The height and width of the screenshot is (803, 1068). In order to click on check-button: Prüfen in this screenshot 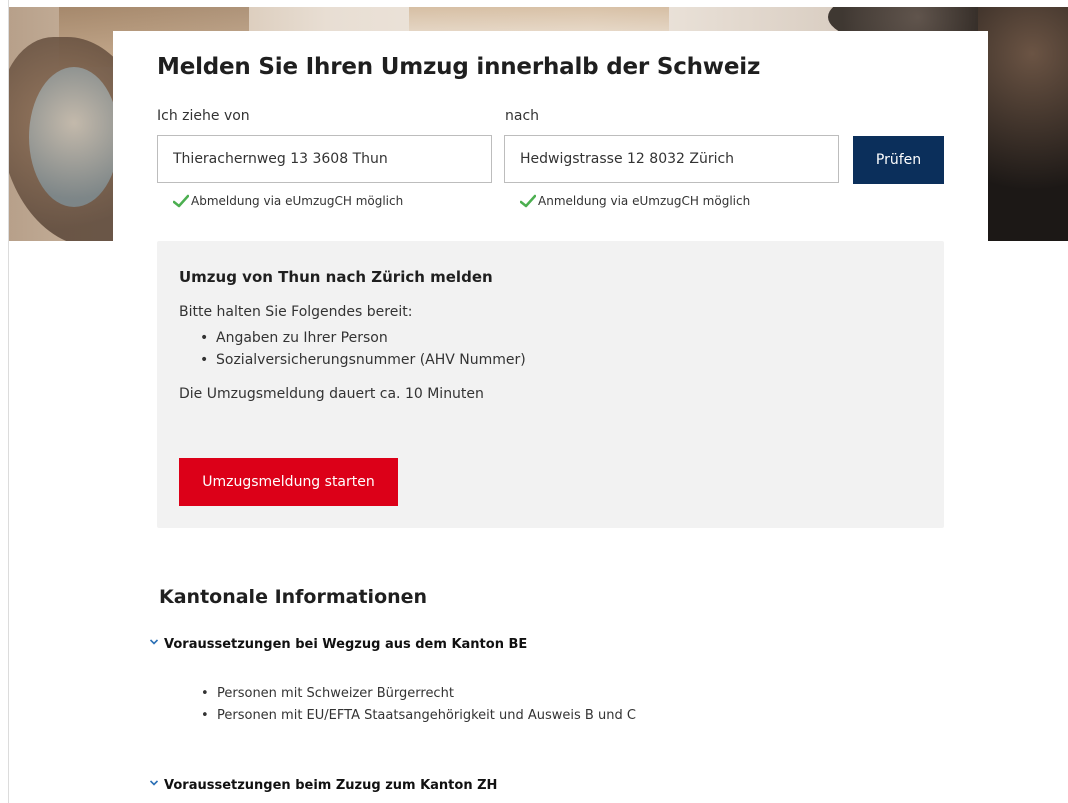, I will do `click(898, 160)`.